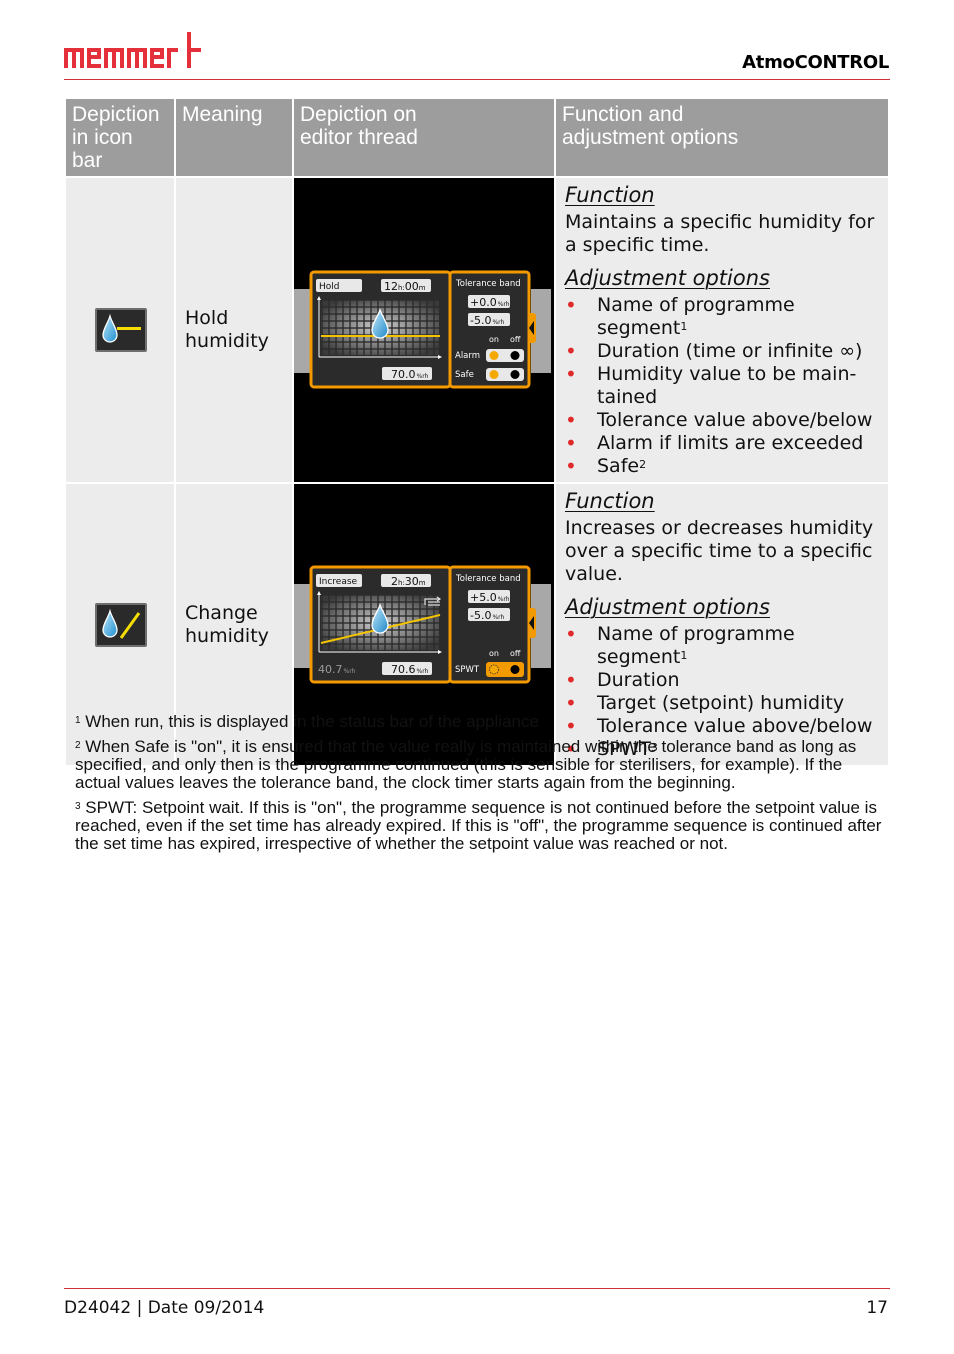 Image resolution: width=954 pixels, height=1354 pixels. What do you see at coordinates (650, 137) in the screenshot?
I see `header-line: adjustment options` at bounding box center [650, 137].